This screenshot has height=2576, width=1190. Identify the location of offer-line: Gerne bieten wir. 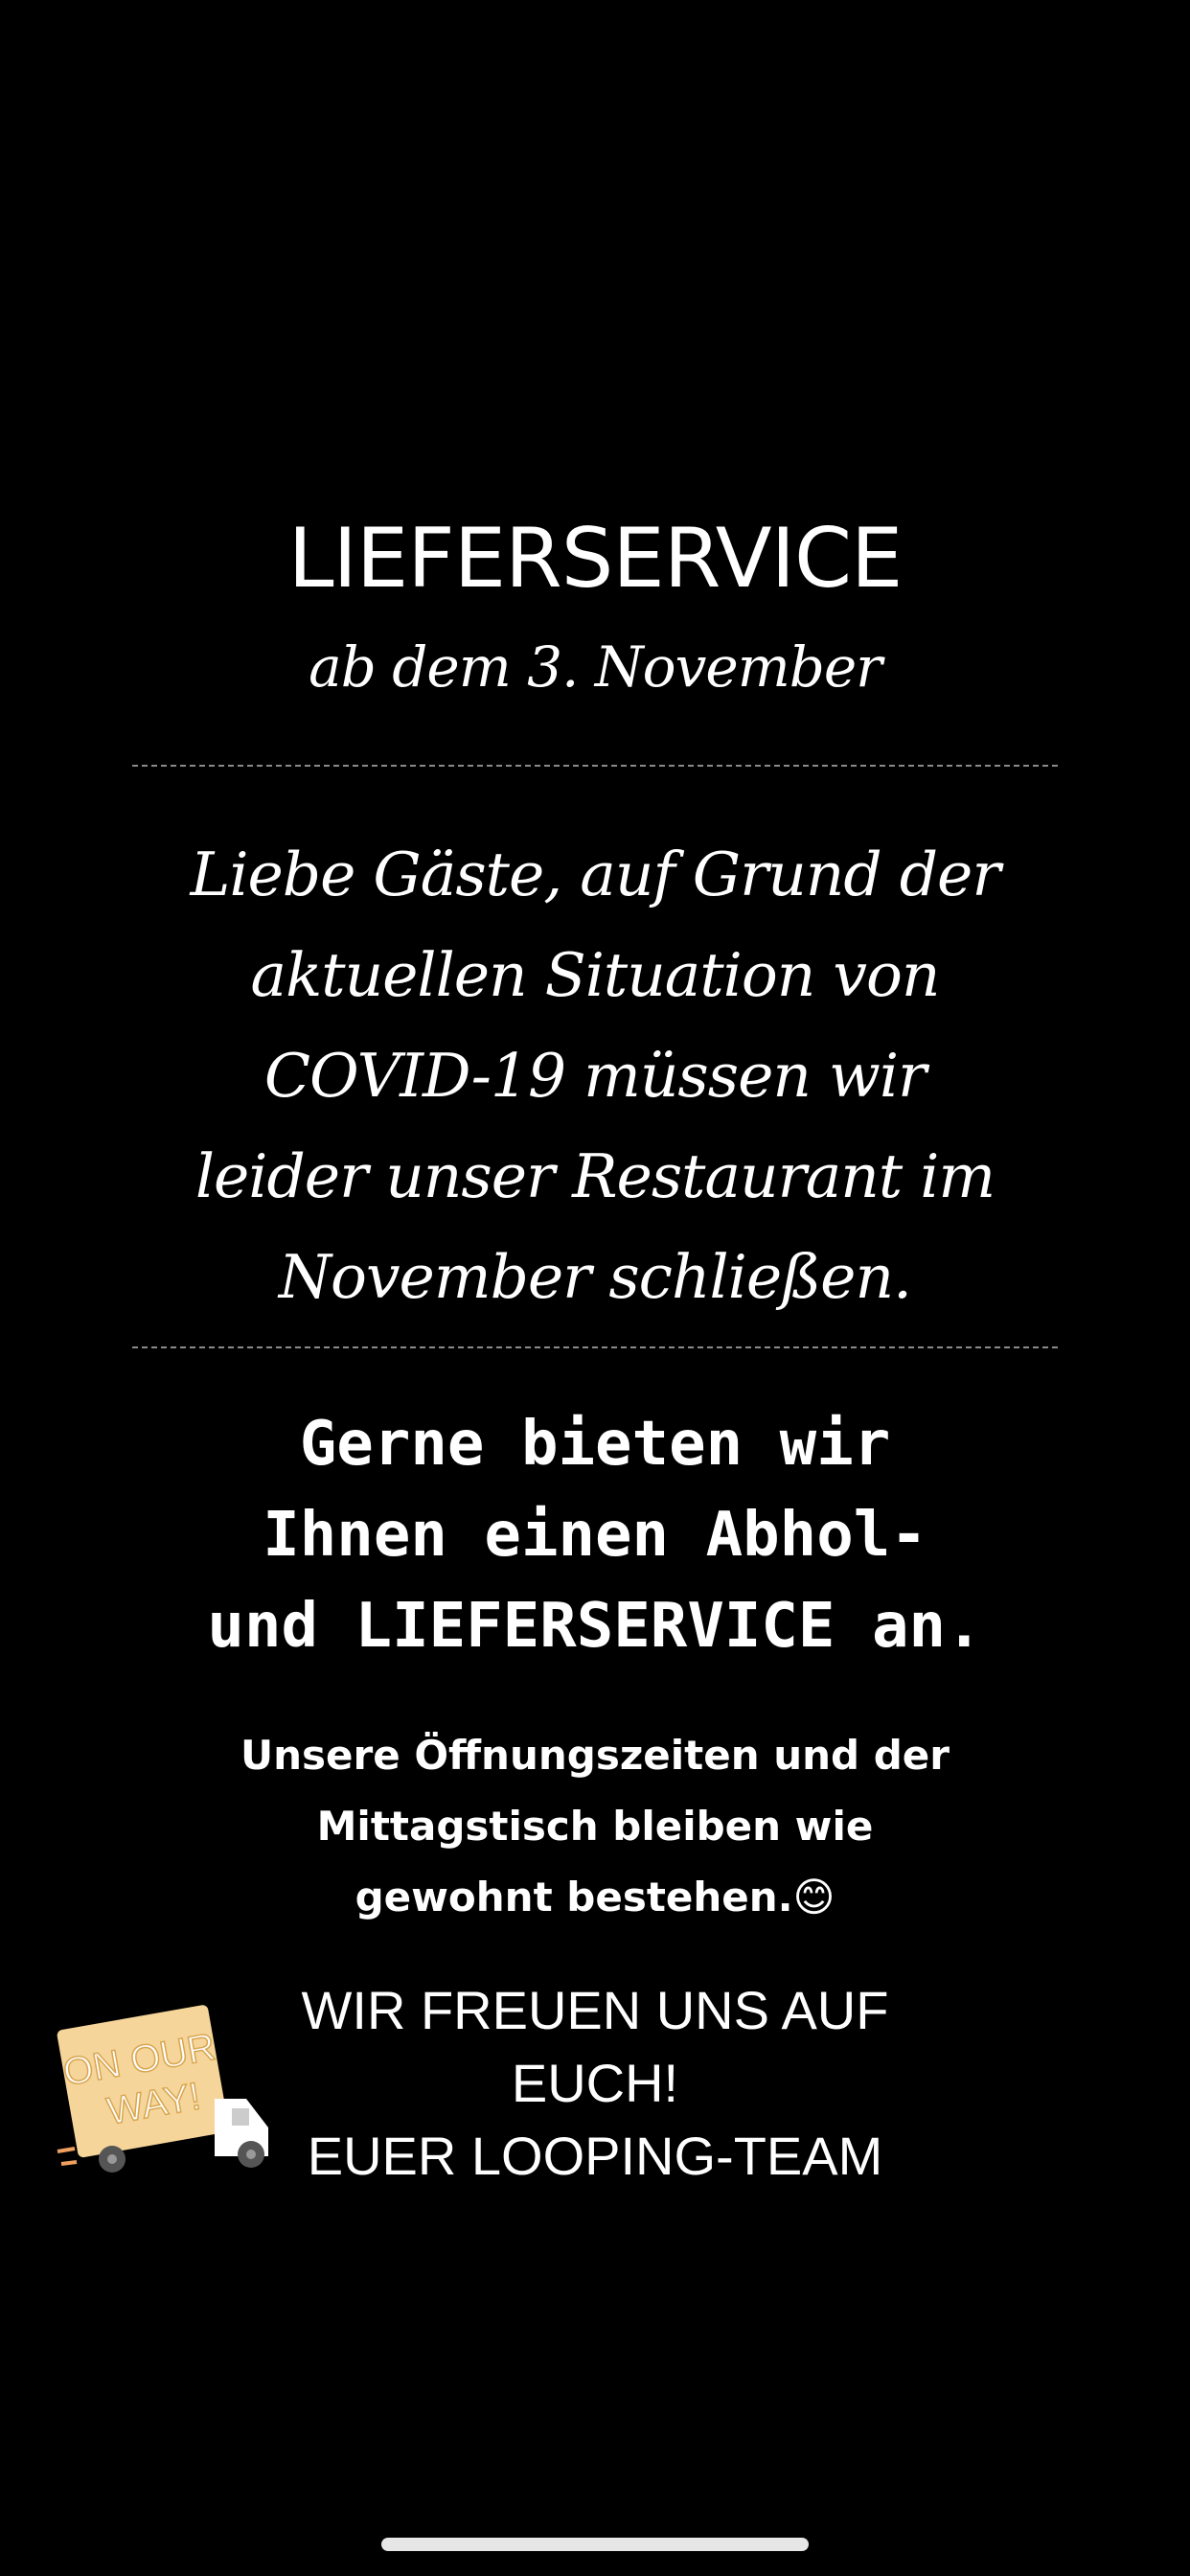
(595, 1444).